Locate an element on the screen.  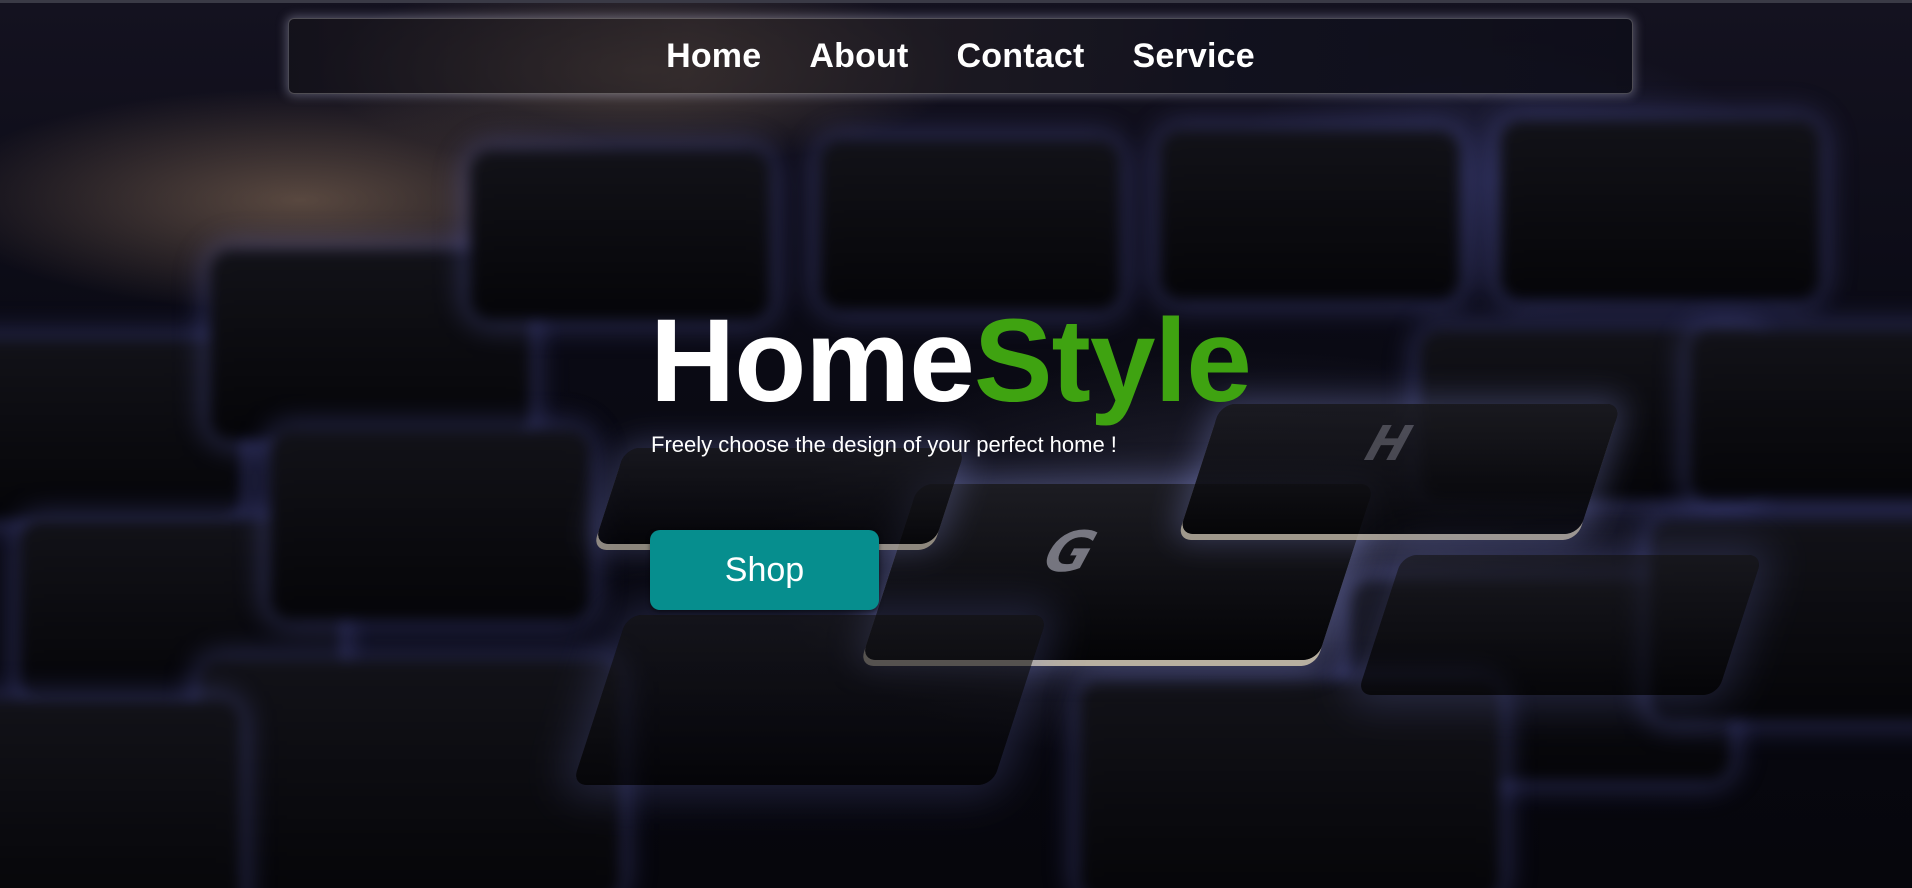
key-lower-right is located at coordinates (1560, 625).